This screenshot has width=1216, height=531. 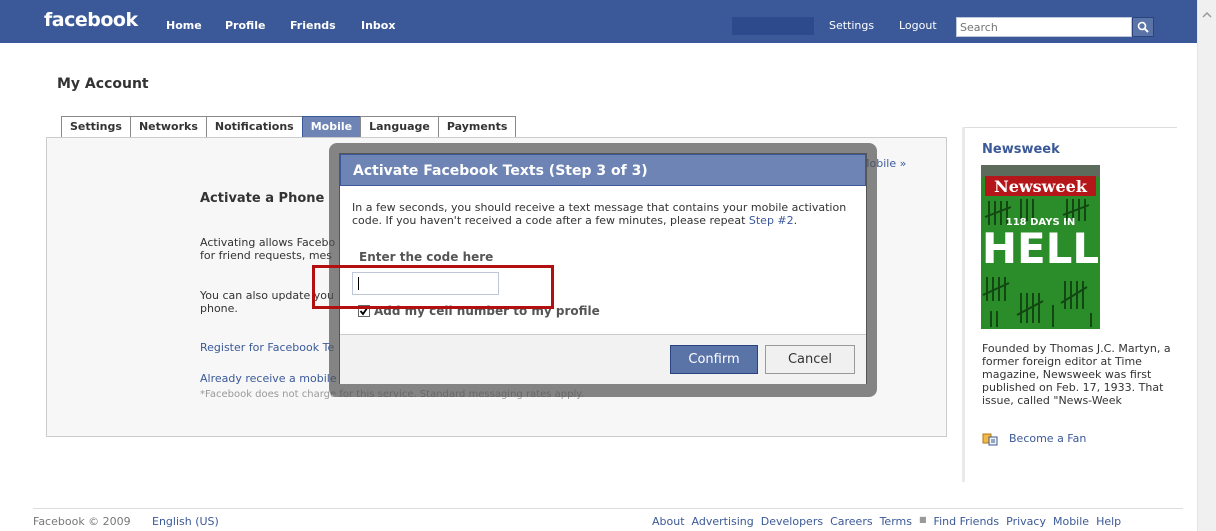 What do you see at coordinates (896, 521) in the screenshot?
I see `footer-link-terms: Terms` at bounding box center [896, 521].